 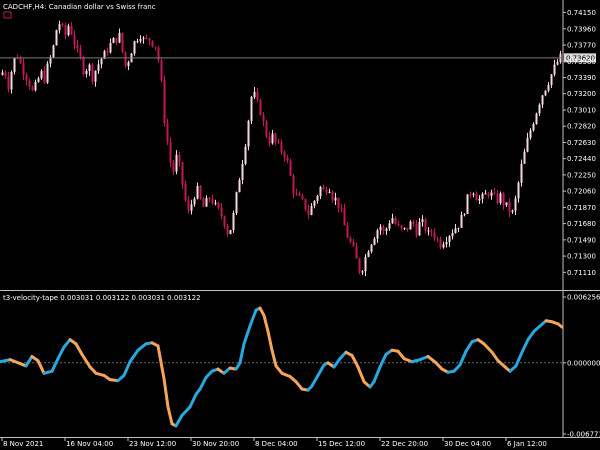 I want to click on osc-tick-label: 0.006256, so click(x=583, y=298).